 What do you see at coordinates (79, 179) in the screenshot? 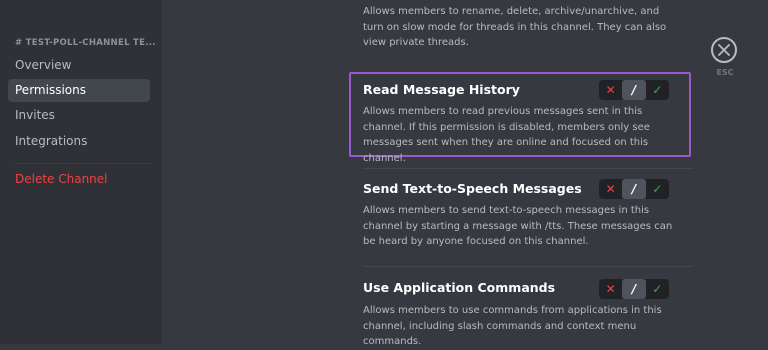
I see `delete-channel-button: Delete Channel` at bounding box center [79, 179].